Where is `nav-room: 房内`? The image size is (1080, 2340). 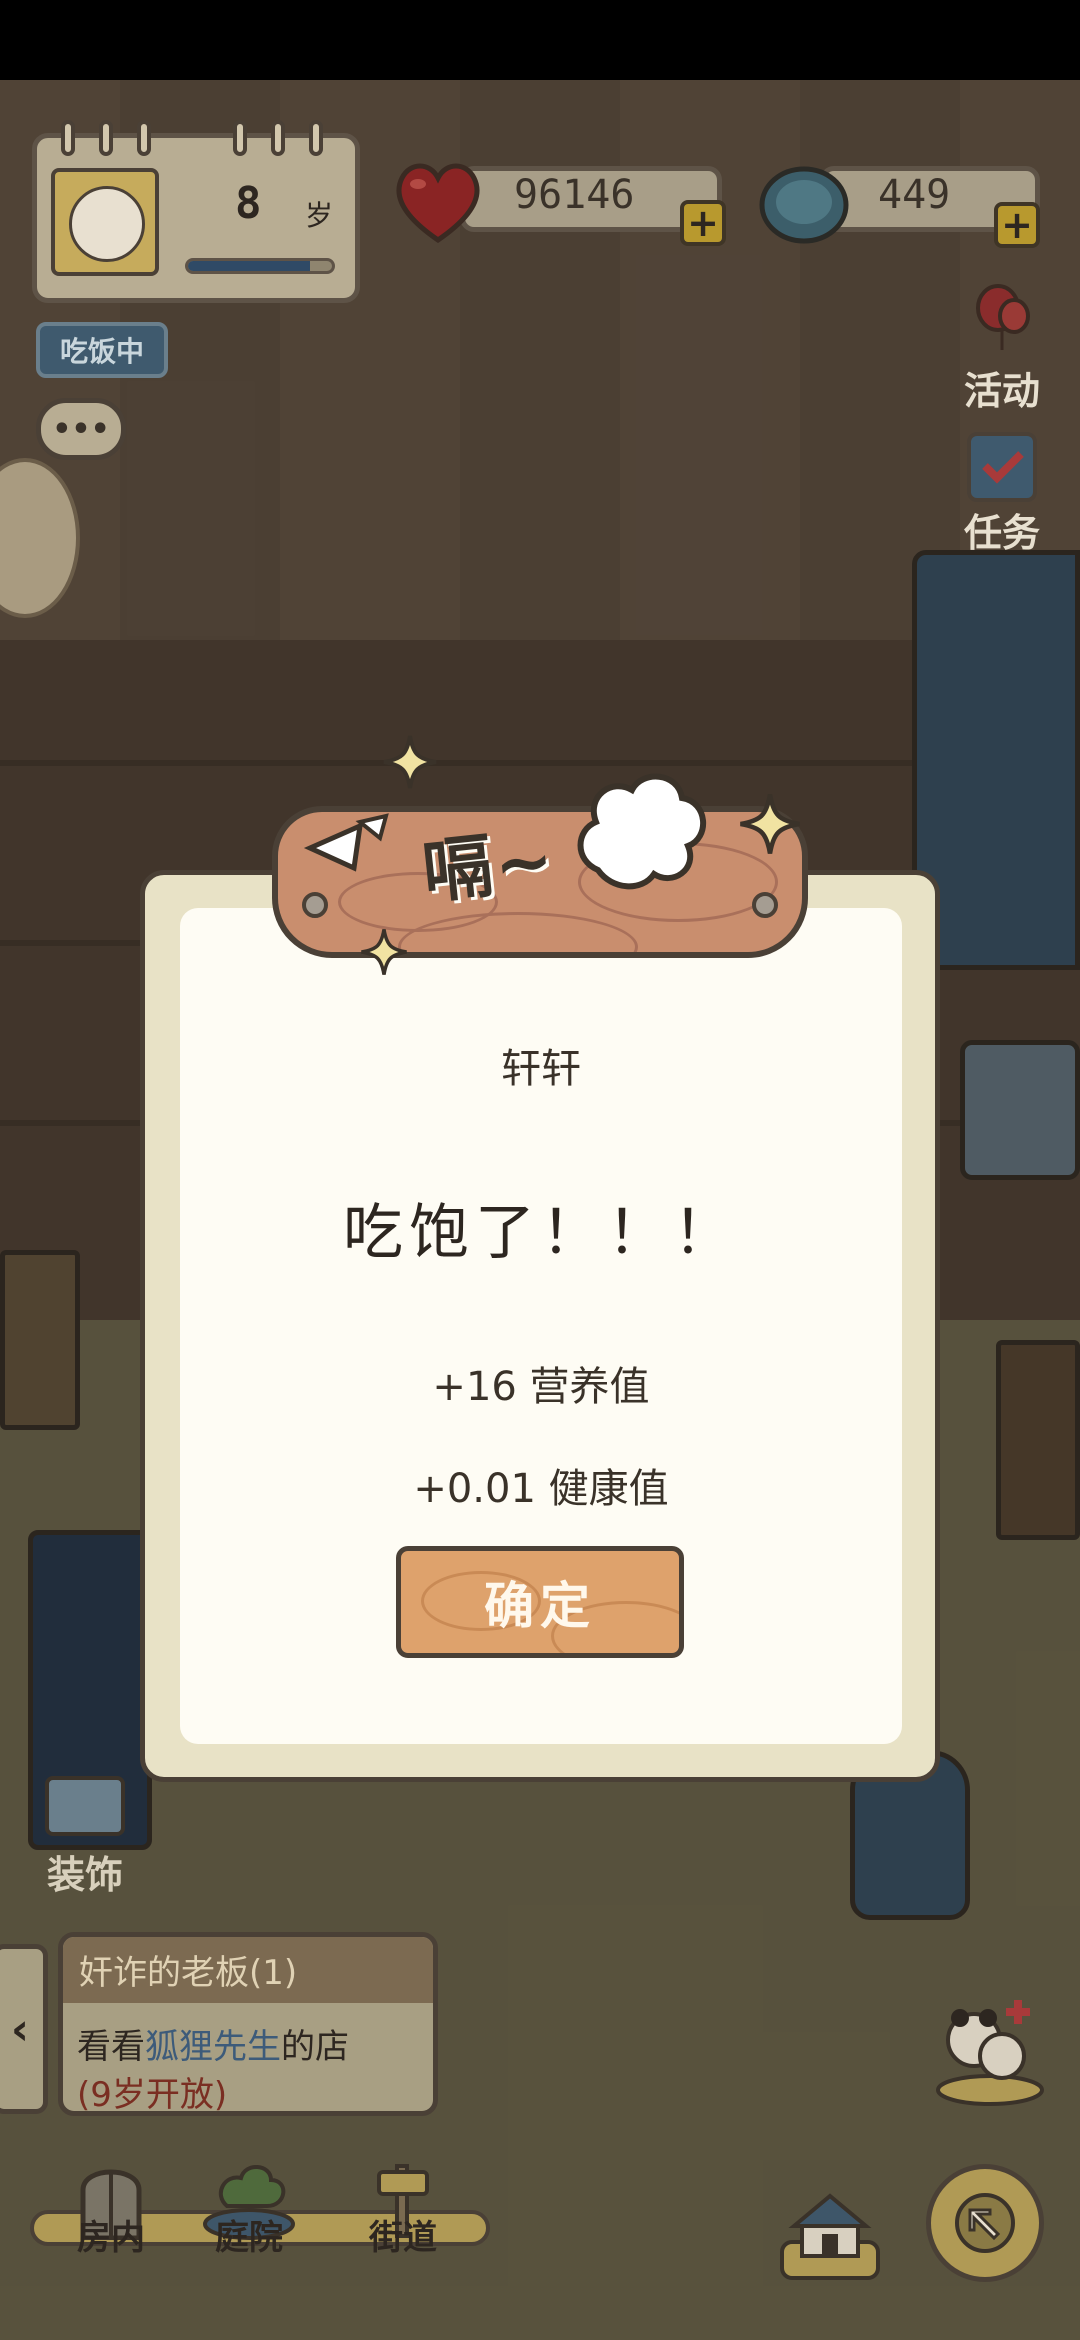
nav-room: 房内 is located at coordinates (111, 2204).